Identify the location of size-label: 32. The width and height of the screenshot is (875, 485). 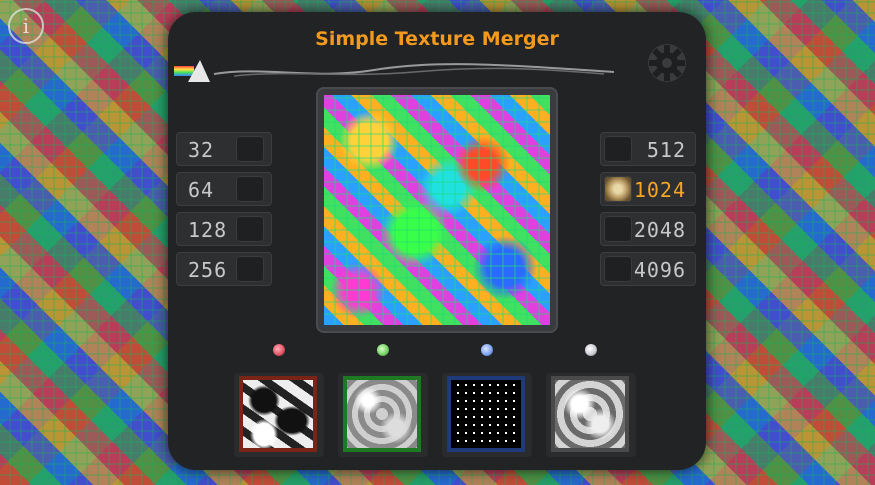
(201, 150).